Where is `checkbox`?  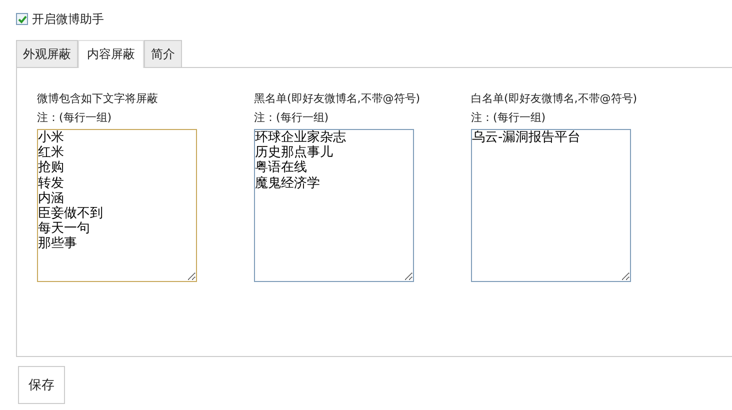 checkbox is located at coordinates (22, 19).